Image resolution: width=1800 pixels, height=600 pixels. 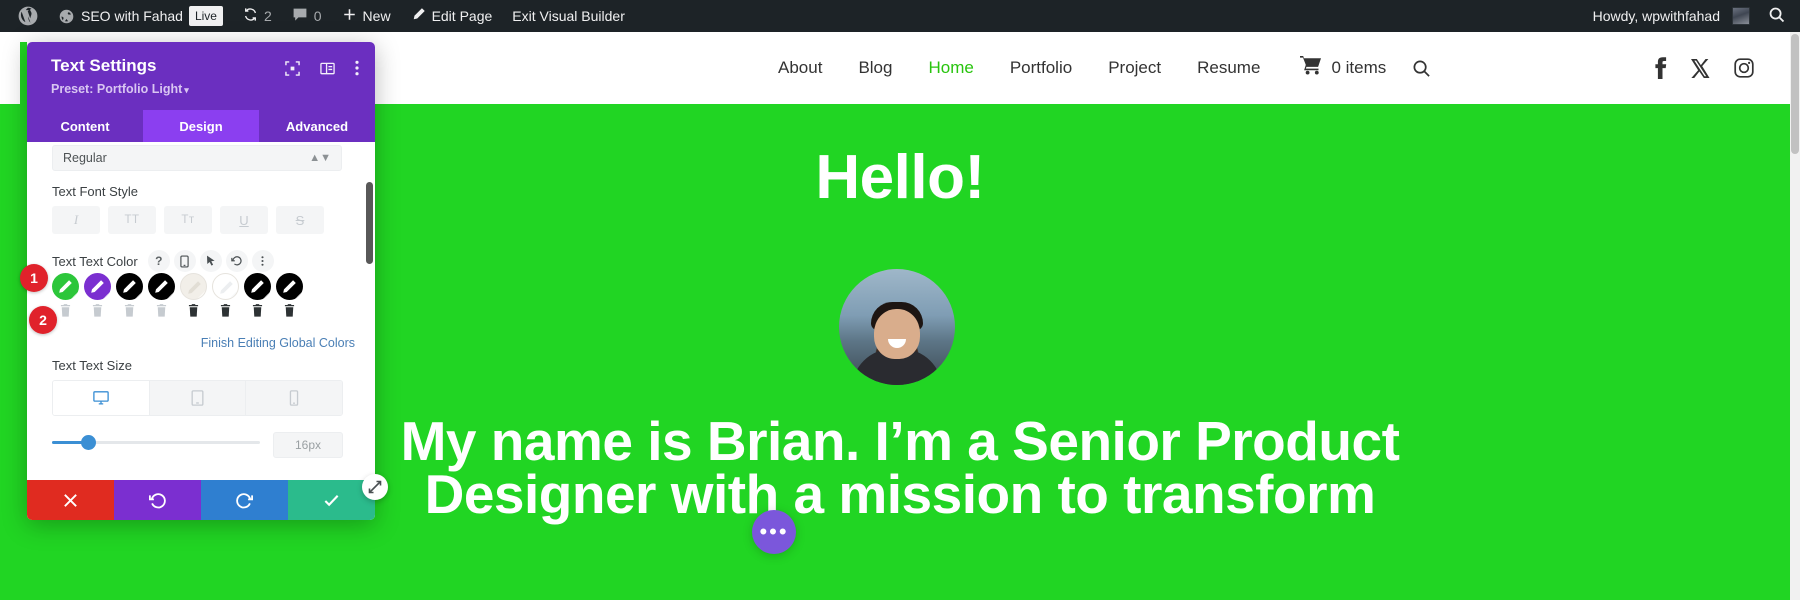 I want to click on divi-add-module-button: •••, so click(x=774, y=532).